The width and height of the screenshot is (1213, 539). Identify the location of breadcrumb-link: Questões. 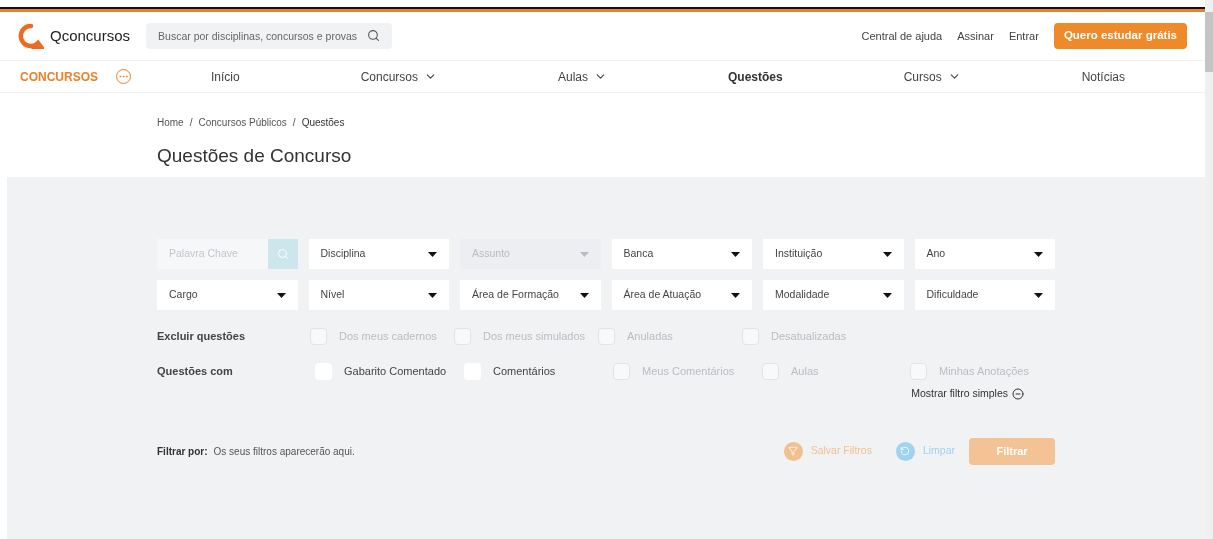
(323, 122).